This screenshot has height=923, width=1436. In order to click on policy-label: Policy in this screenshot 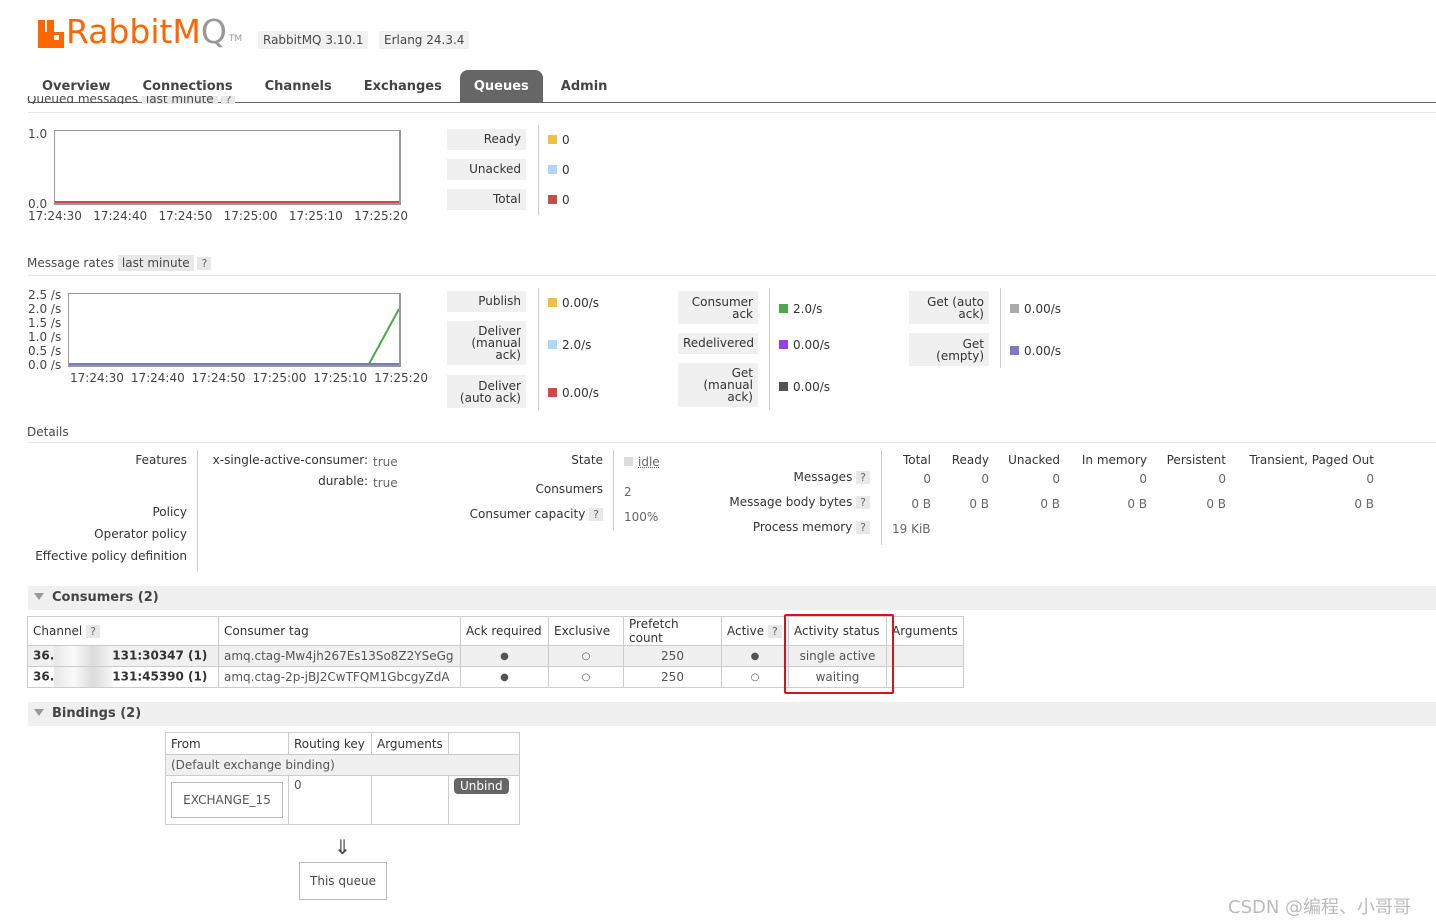, I will do `click(169, 512)`.